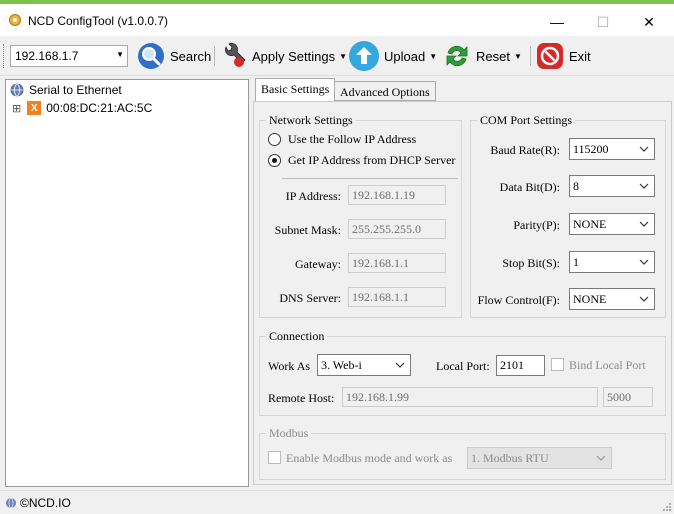  What do you see at coordinates (47, 56) in the screenshot?
I see `ip-combo-value: 192.168.1.7` at bounding box center [47, 56].